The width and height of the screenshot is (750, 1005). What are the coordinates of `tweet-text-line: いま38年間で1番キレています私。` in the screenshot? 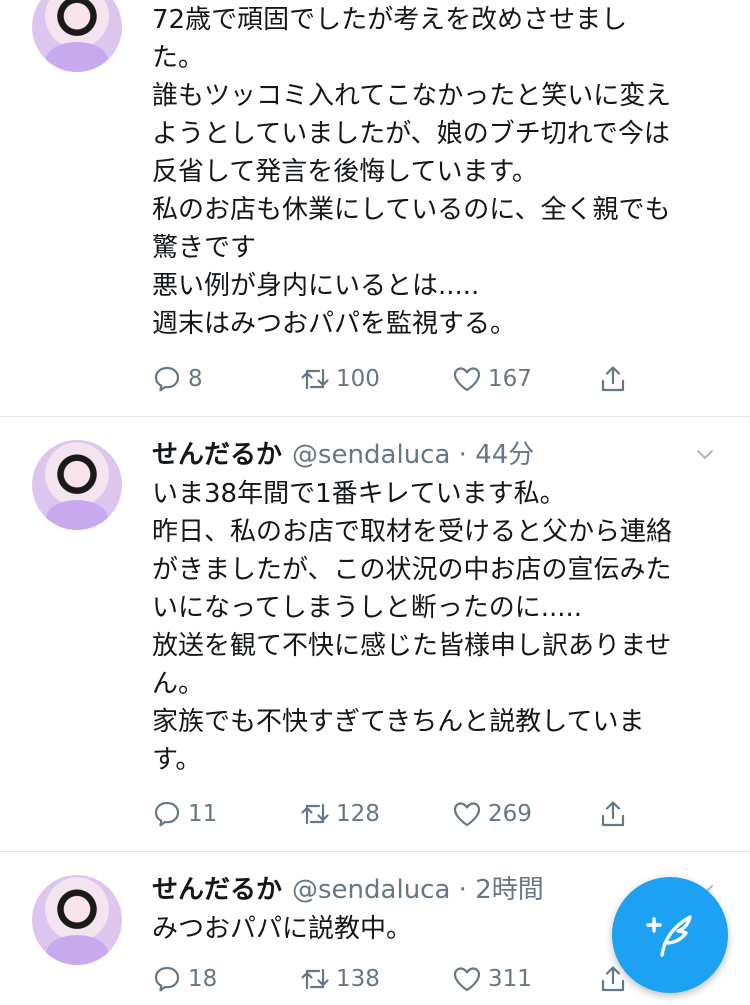 It's located at (359, 494).